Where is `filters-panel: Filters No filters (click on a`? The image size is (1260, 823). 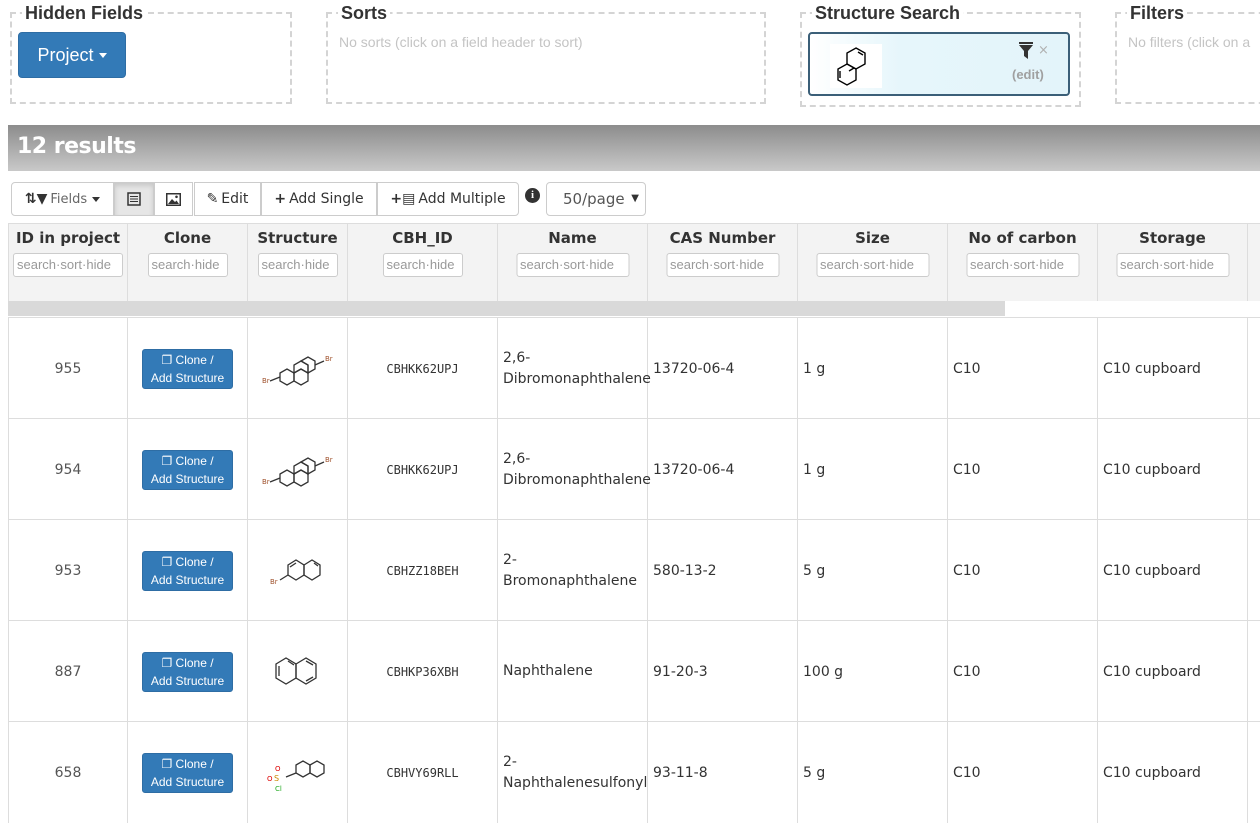 filters-panel: Filters No filters (click on a is located at coordinates (1187, 53).